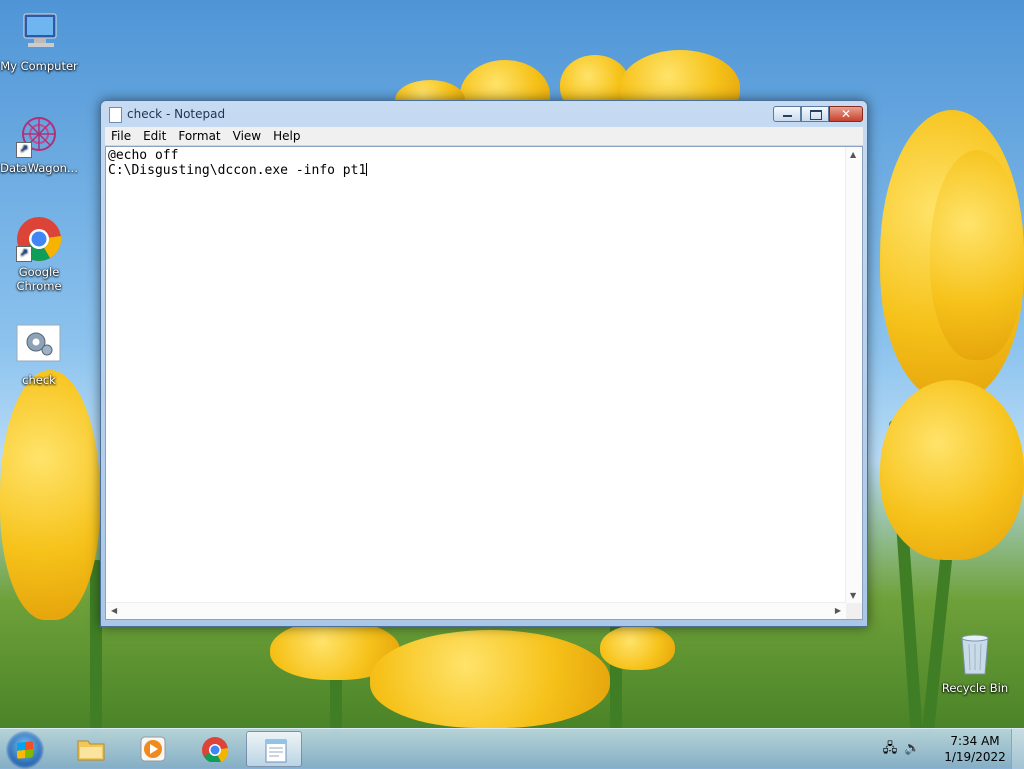  What do you see at coordinates (154, 135) in the screenshot?
I see `menu-edit: Edit` at bounding box center [154, 135].